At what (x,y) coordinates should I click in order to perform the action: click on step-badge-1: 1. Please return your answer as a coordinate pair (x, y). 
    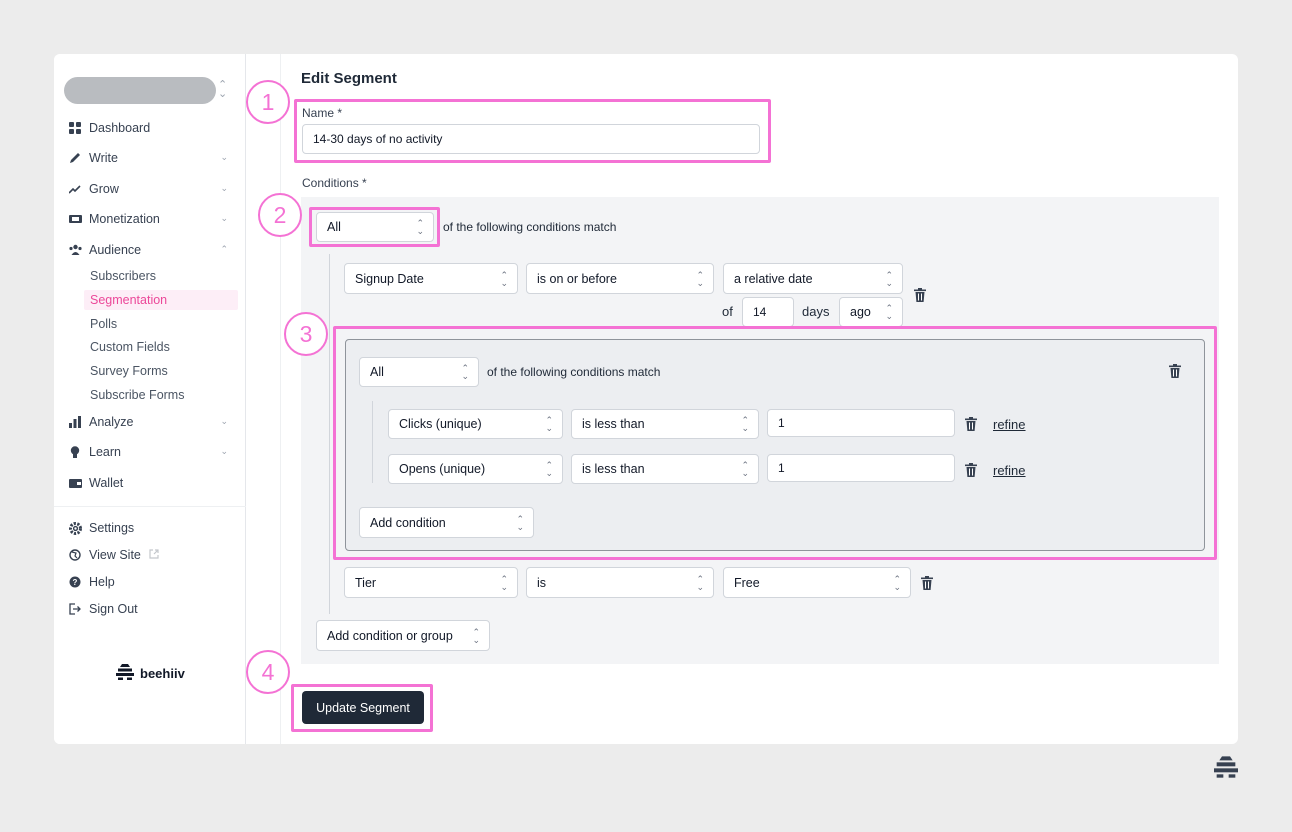
    Looking at the image, I should click on (268, 102).